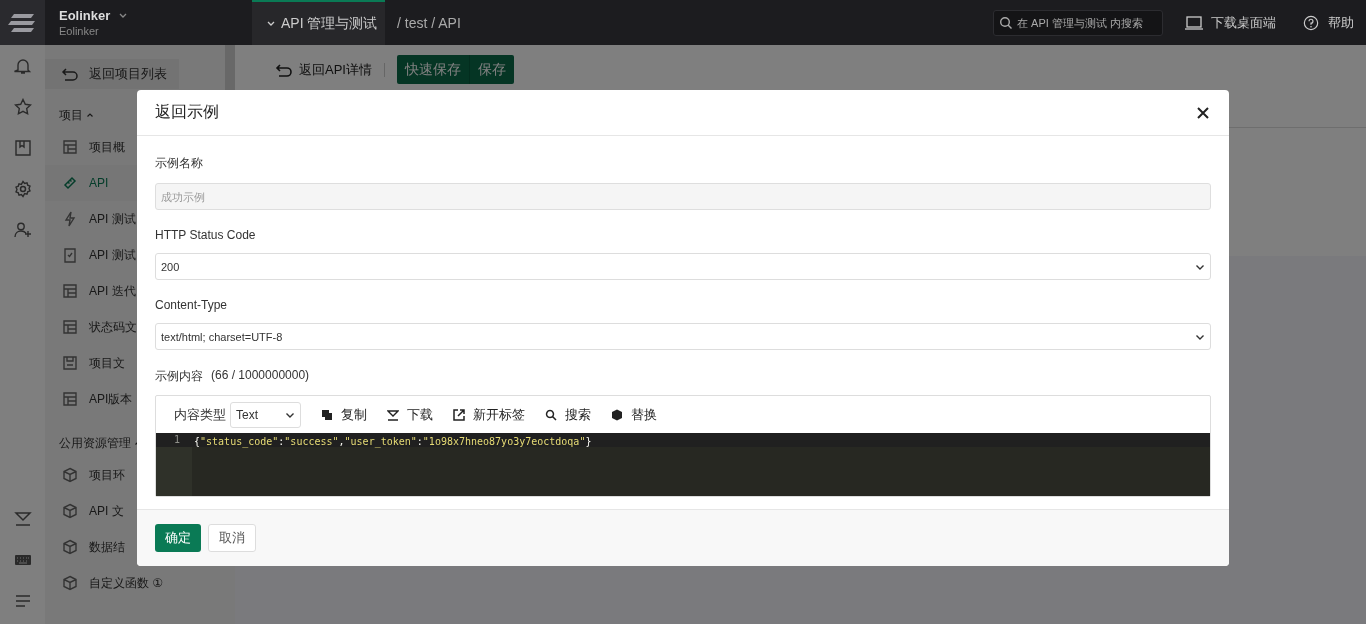 The width and height of the screenshot is (1366, 624). Describe the element at coordinates (1311, 22) in the screenshot. I see `help-icon` at that location.